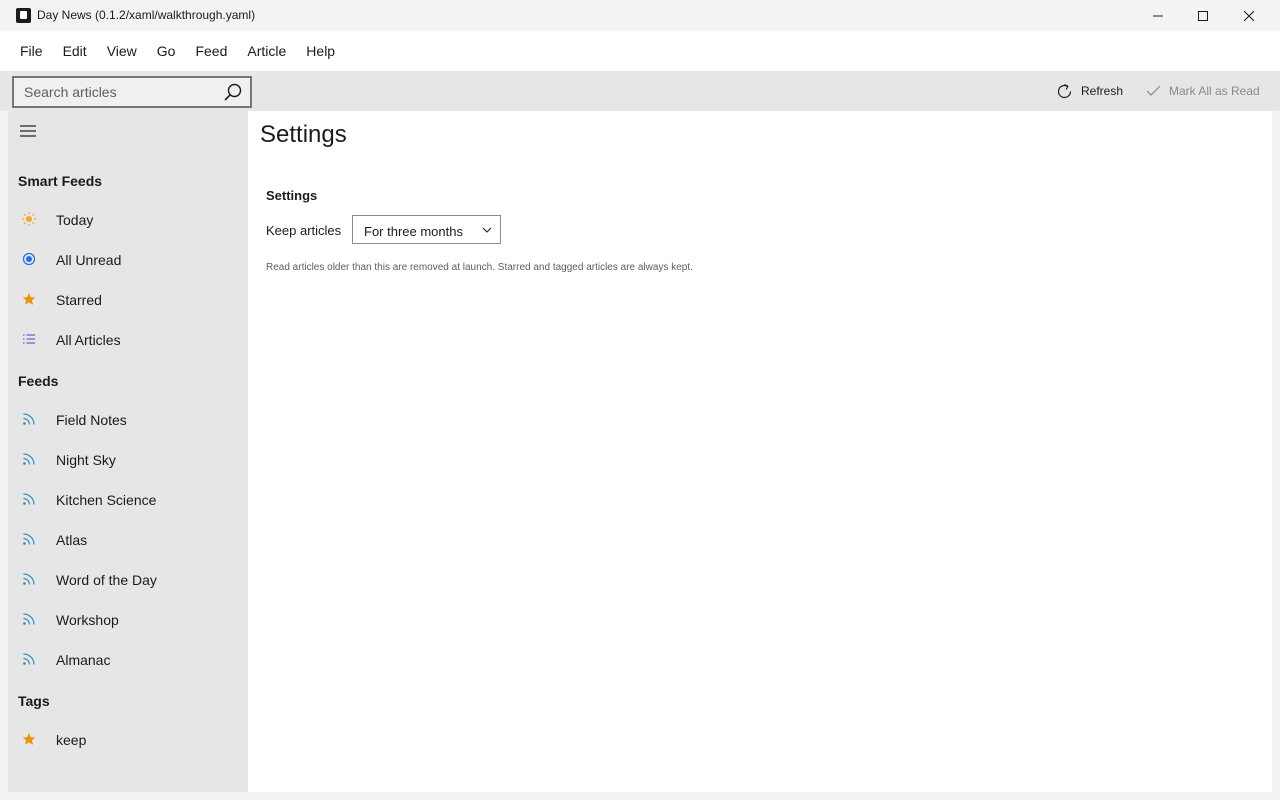 The height and width of the screenshot is (800, 1280). Describe the element at coordinates (83, 660) in the screenshot. I see `sidebar-item-label: Almanac` at that location.